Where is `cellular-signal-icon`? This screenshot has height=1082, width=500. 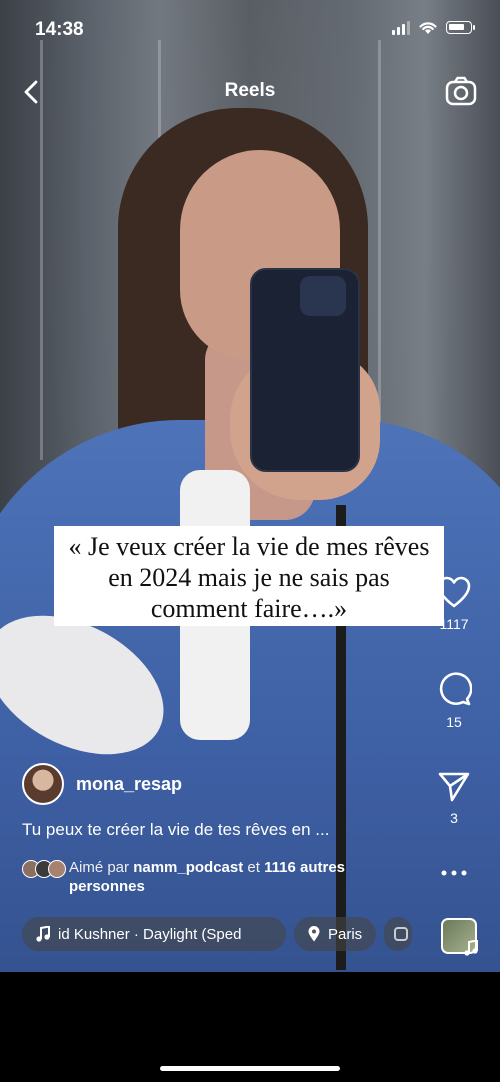 cellular-signal-icon is located at coordinates (401, 27).